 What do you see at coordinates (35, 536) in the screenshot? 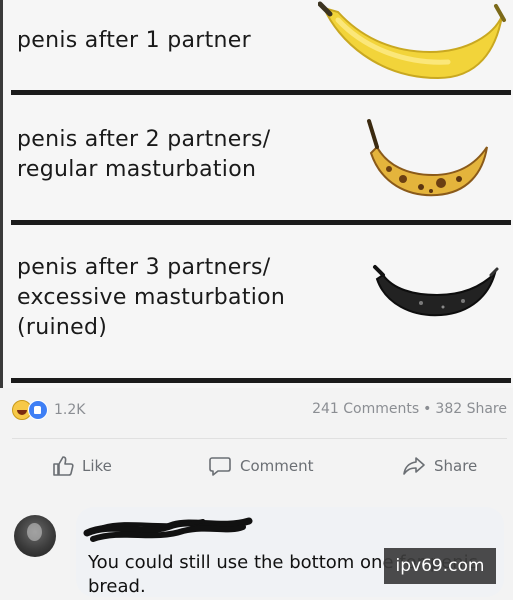
I see `commenter-avatar` at bounding box center [35, 536].